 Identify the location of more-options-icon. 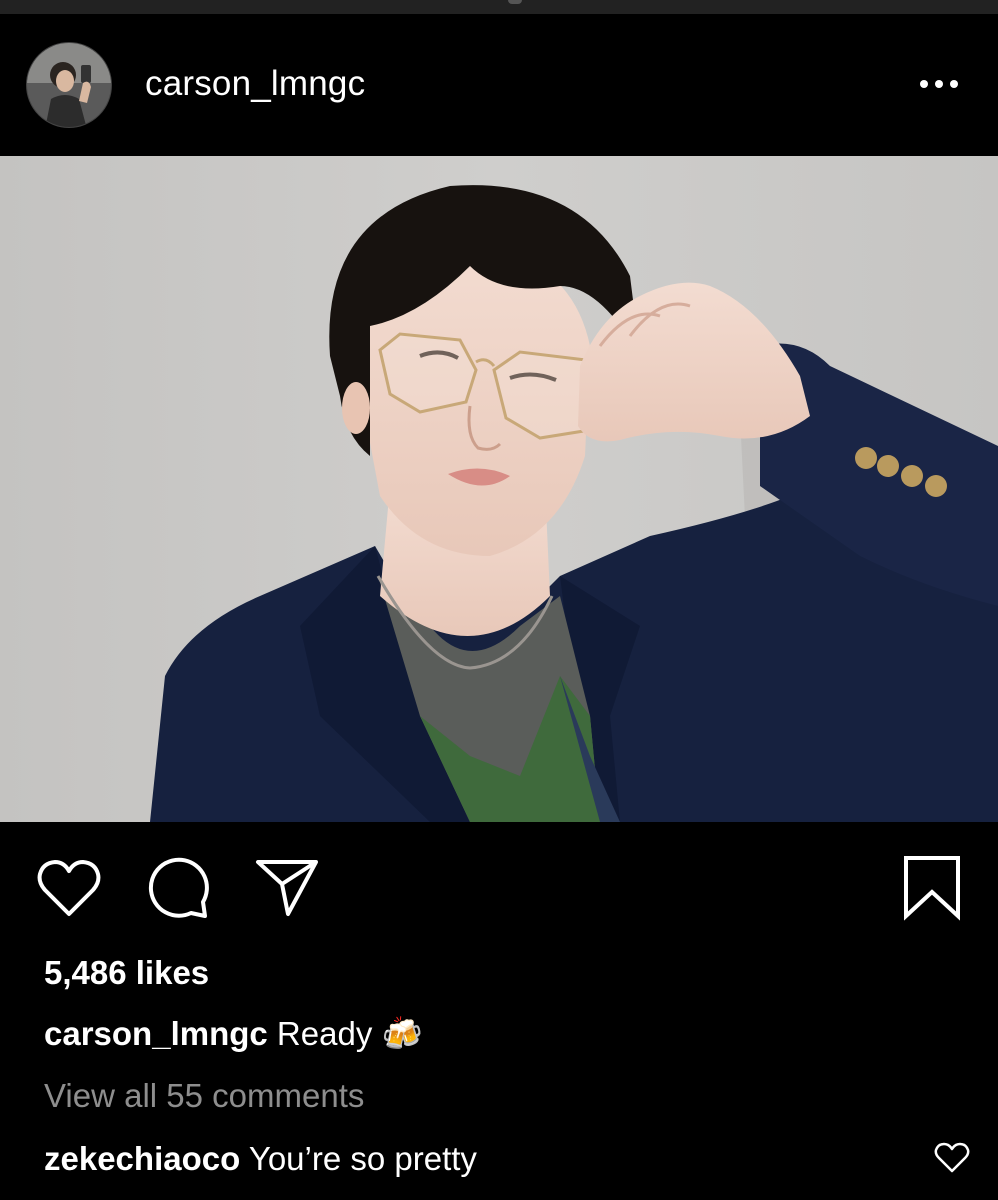
(940, 84).